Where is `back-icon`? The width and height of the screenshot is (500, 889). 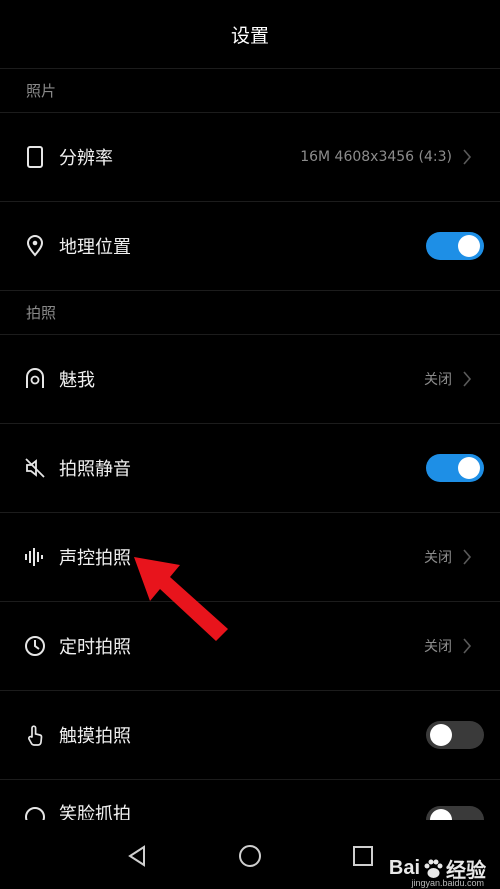
back-icon is located at coordinates (137, 858).